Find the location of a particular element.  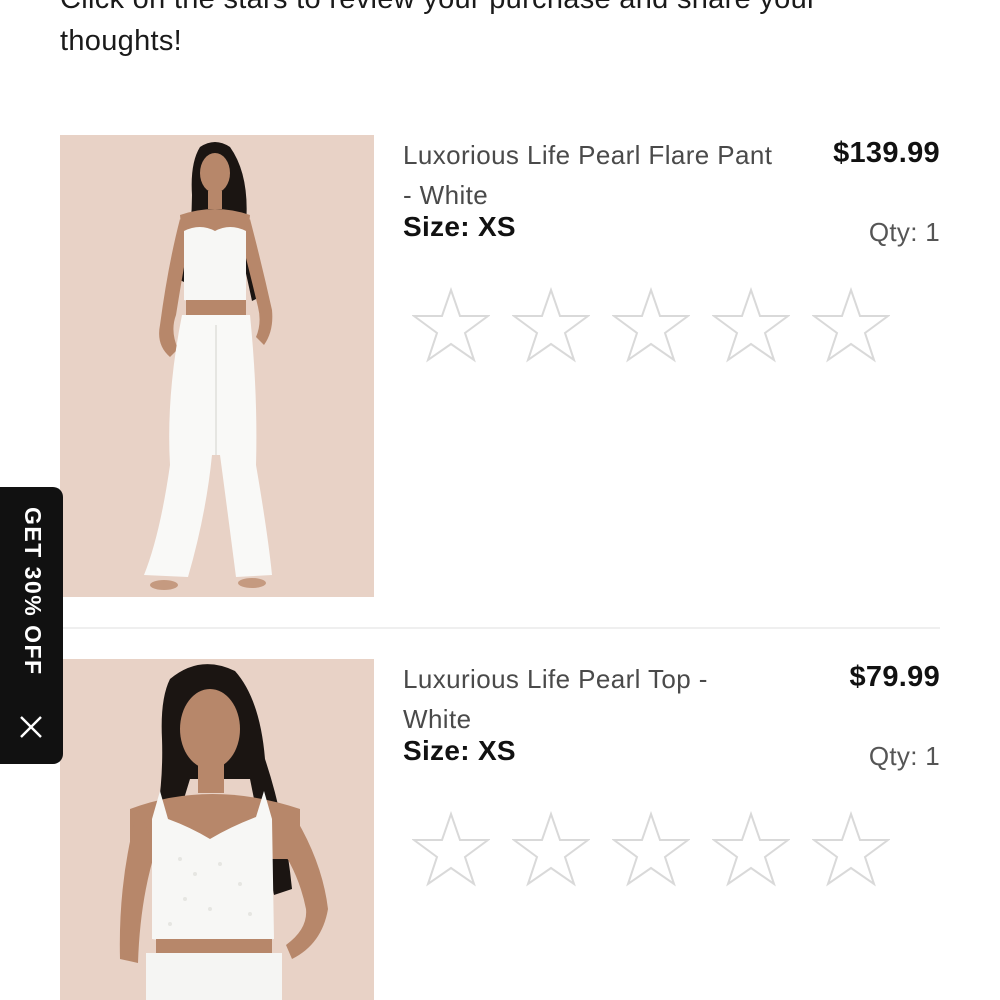

close-icon is located at coordinates (31, 727).